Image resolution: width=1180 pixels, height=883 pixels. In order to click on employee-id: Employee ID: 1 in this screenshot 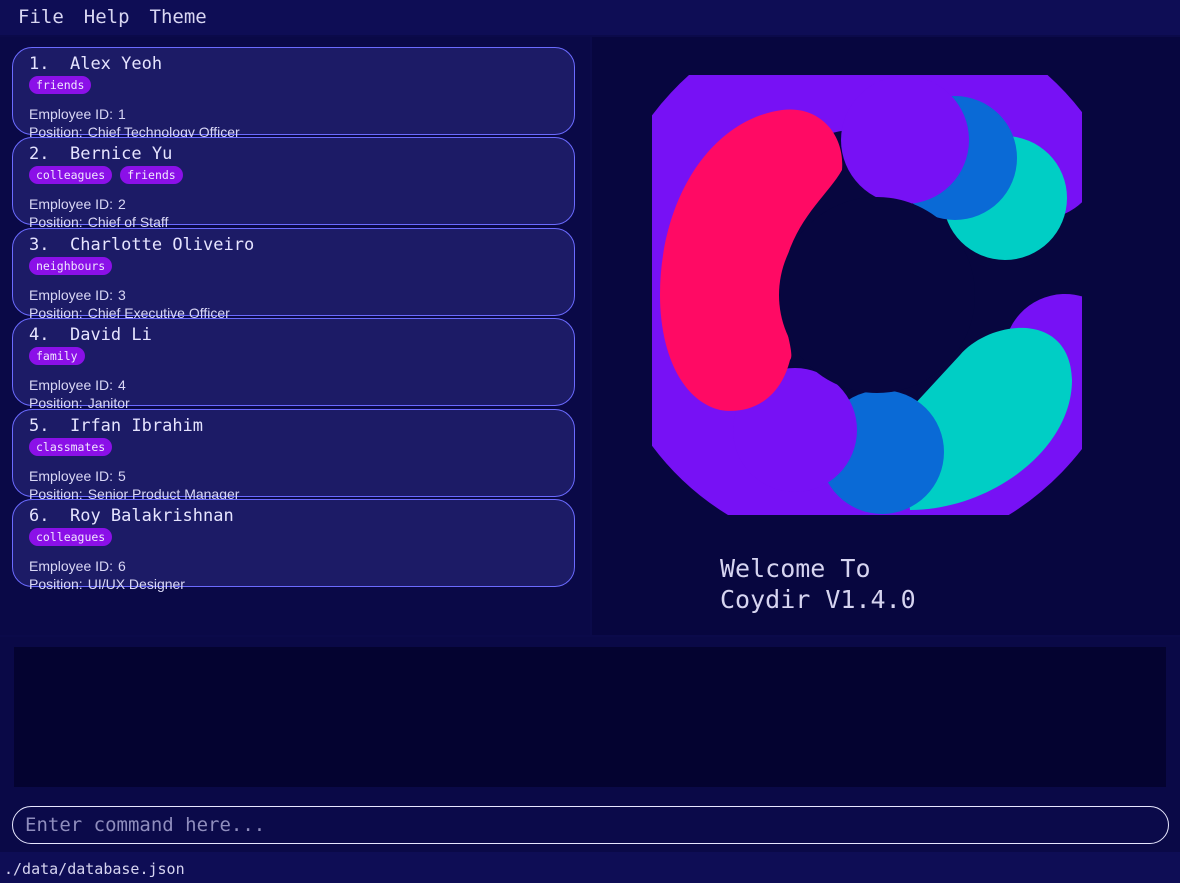, I will do `click(77, 114)`.